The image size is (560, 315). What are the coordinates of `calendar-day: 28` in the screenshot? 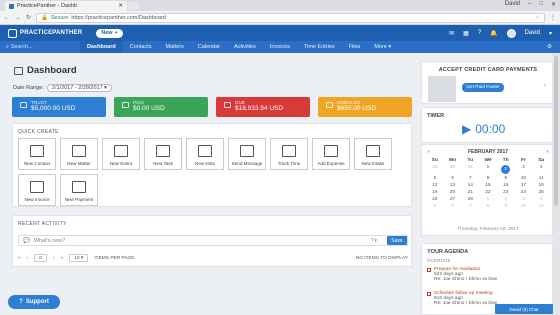 It's located at (470, 199).